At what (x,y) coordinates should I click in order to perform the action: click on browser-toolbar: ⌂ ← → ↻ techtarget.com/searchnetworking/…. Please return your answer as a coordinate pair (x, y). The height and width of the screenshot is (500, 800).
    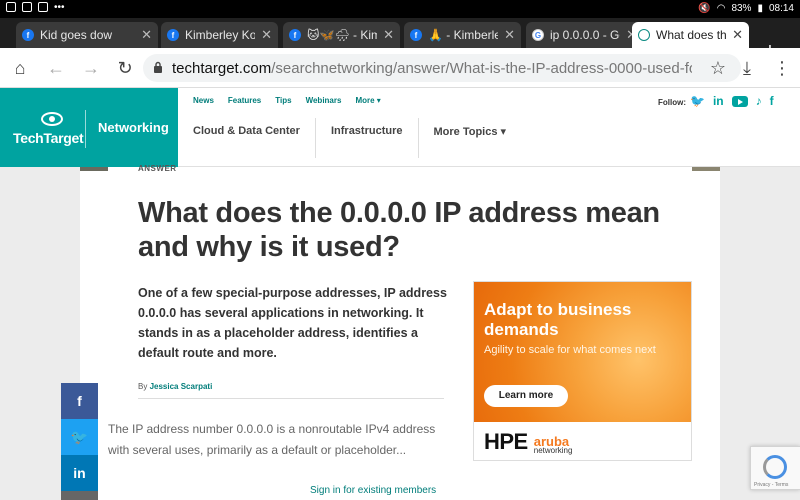
    Looking at the image, I should click on (400, 68).